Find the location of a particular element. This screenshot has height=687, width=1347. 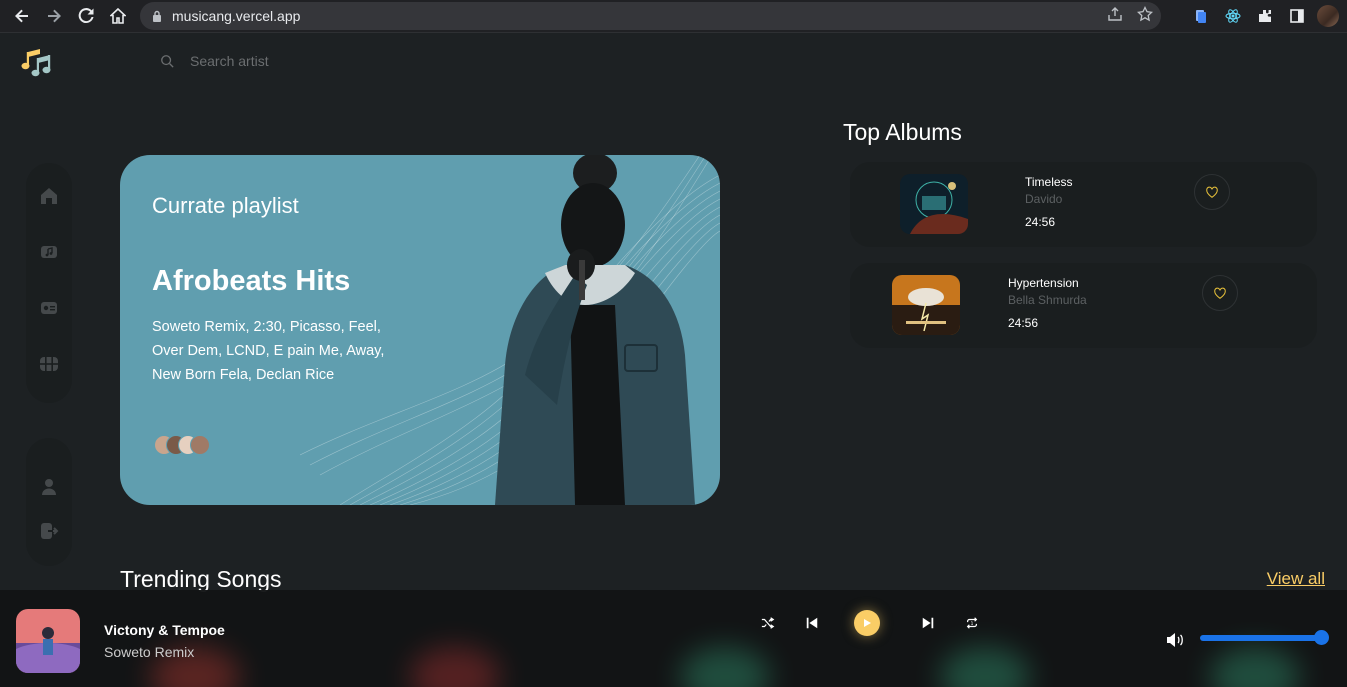

extensions-puzzle-icon is located at coordinates (1265, 16).